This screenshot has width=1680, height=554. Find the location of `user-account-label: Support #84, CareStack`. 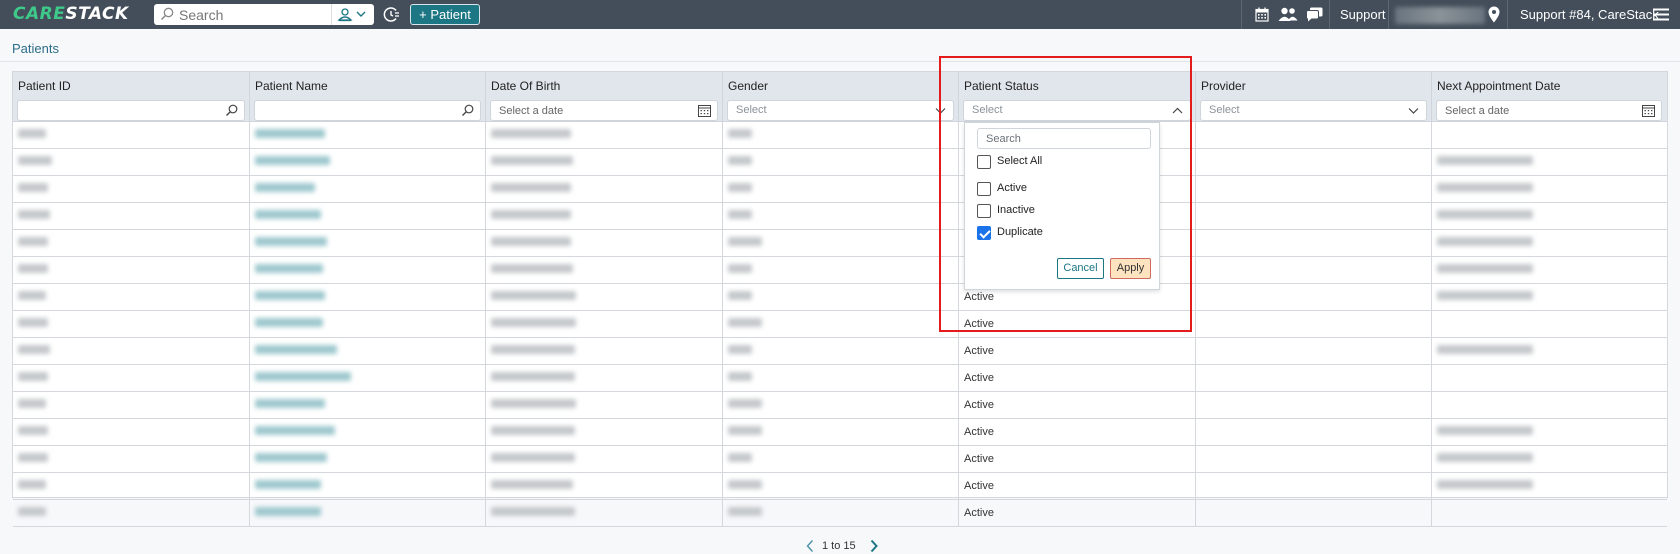

user-account-label: Support #84, CareStack is located at coordinates (1589, 14).